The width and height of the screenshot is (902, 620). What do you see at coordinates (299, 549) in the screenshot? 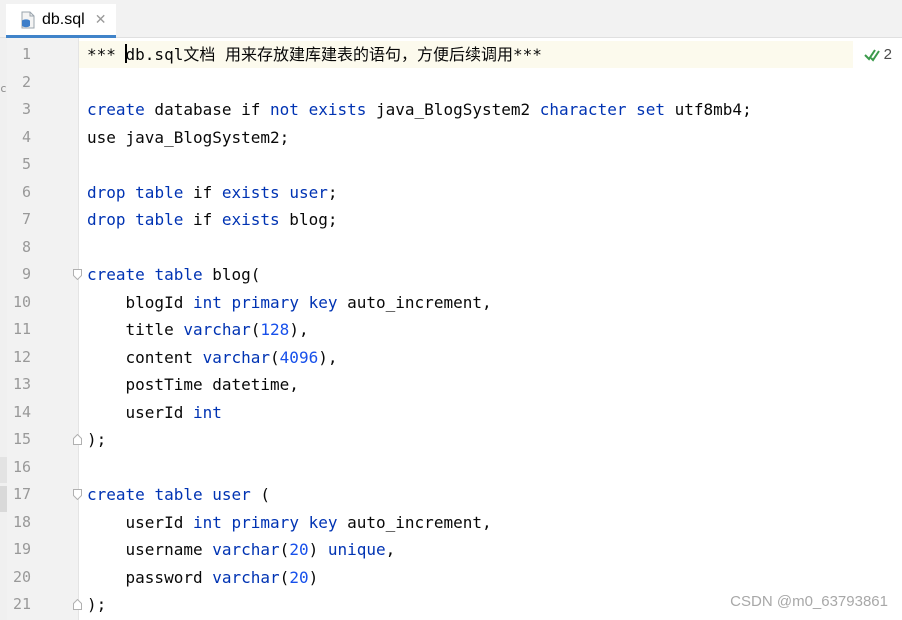
I see `number-token: 20` at bounding box center [299, 549].